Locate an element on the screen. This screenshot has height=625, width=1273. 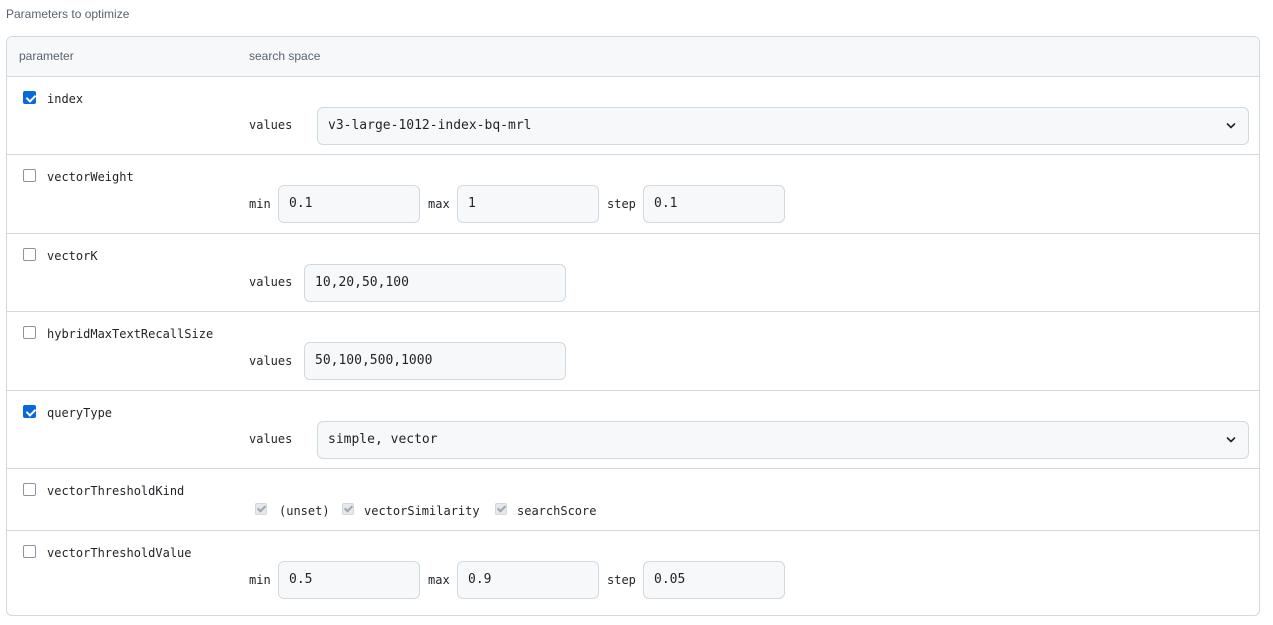
vectorThresholdValue-min-input: 0.5 is located at coordinates (349, 580).